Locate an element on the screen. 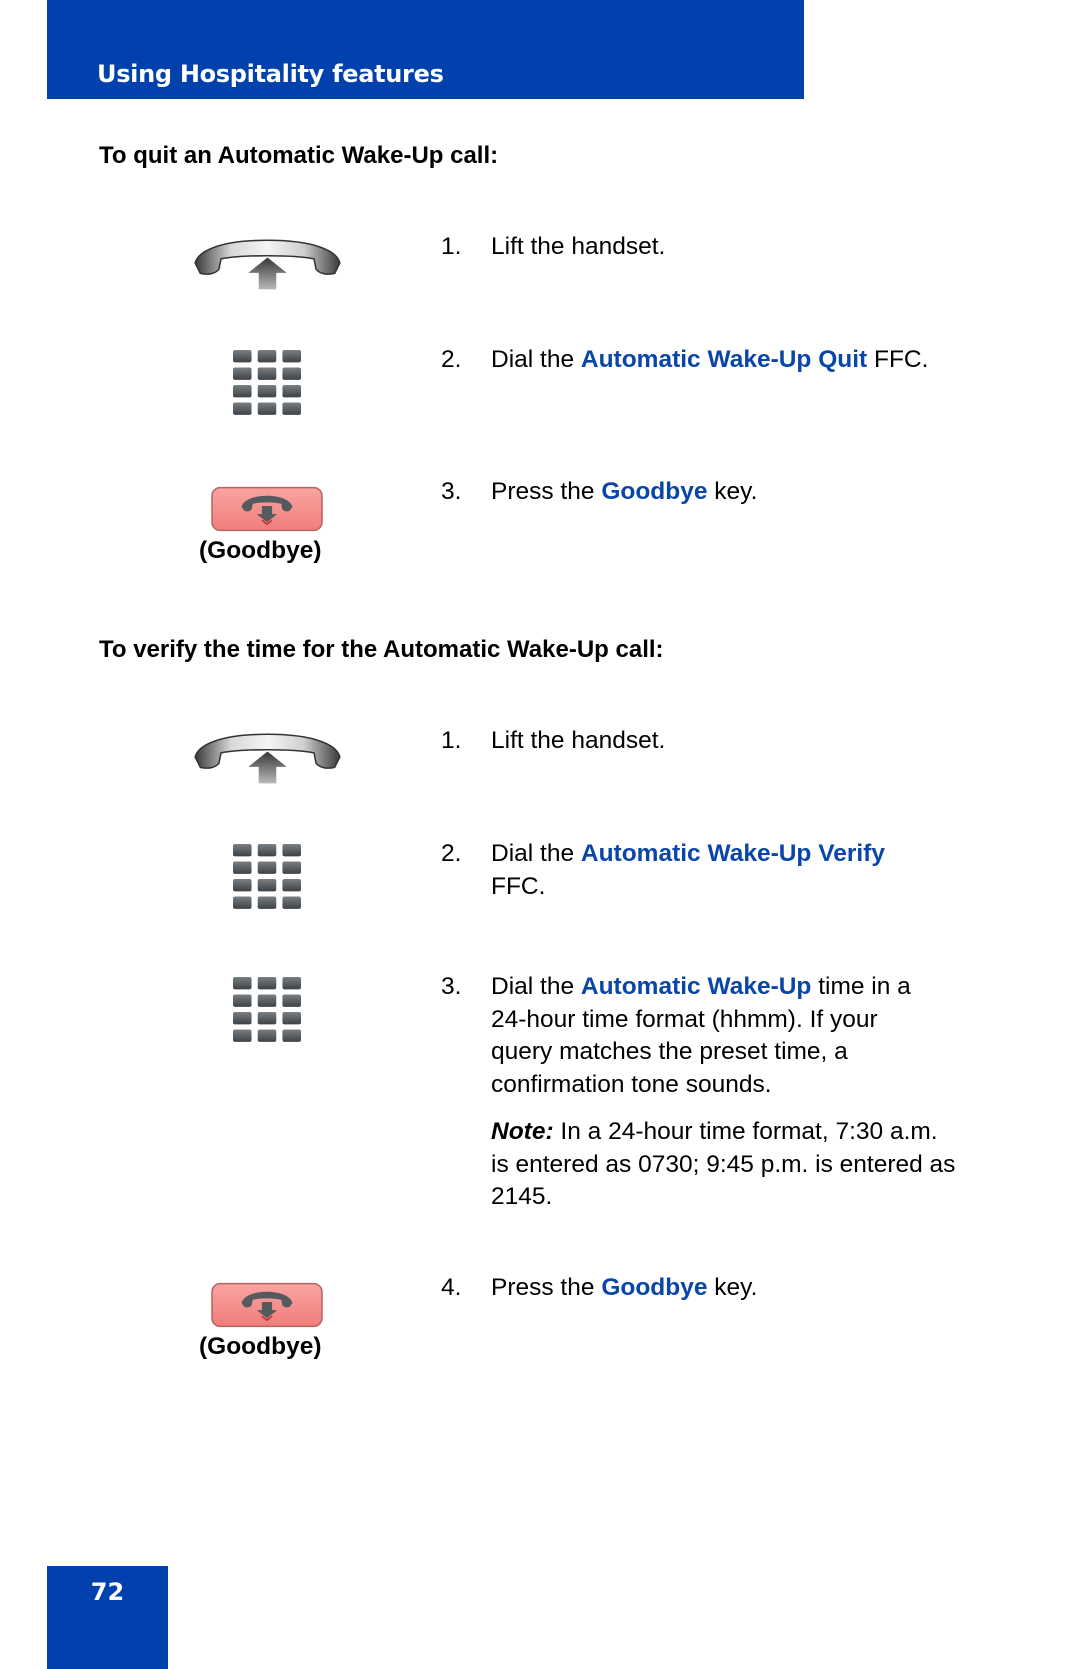 Image resolution: width=1080 pixels, height=1669 pixels. quit-step-2: 2. Dial the Automatic Wake-Up Quit FFC. is located at coordinates (701, 360).